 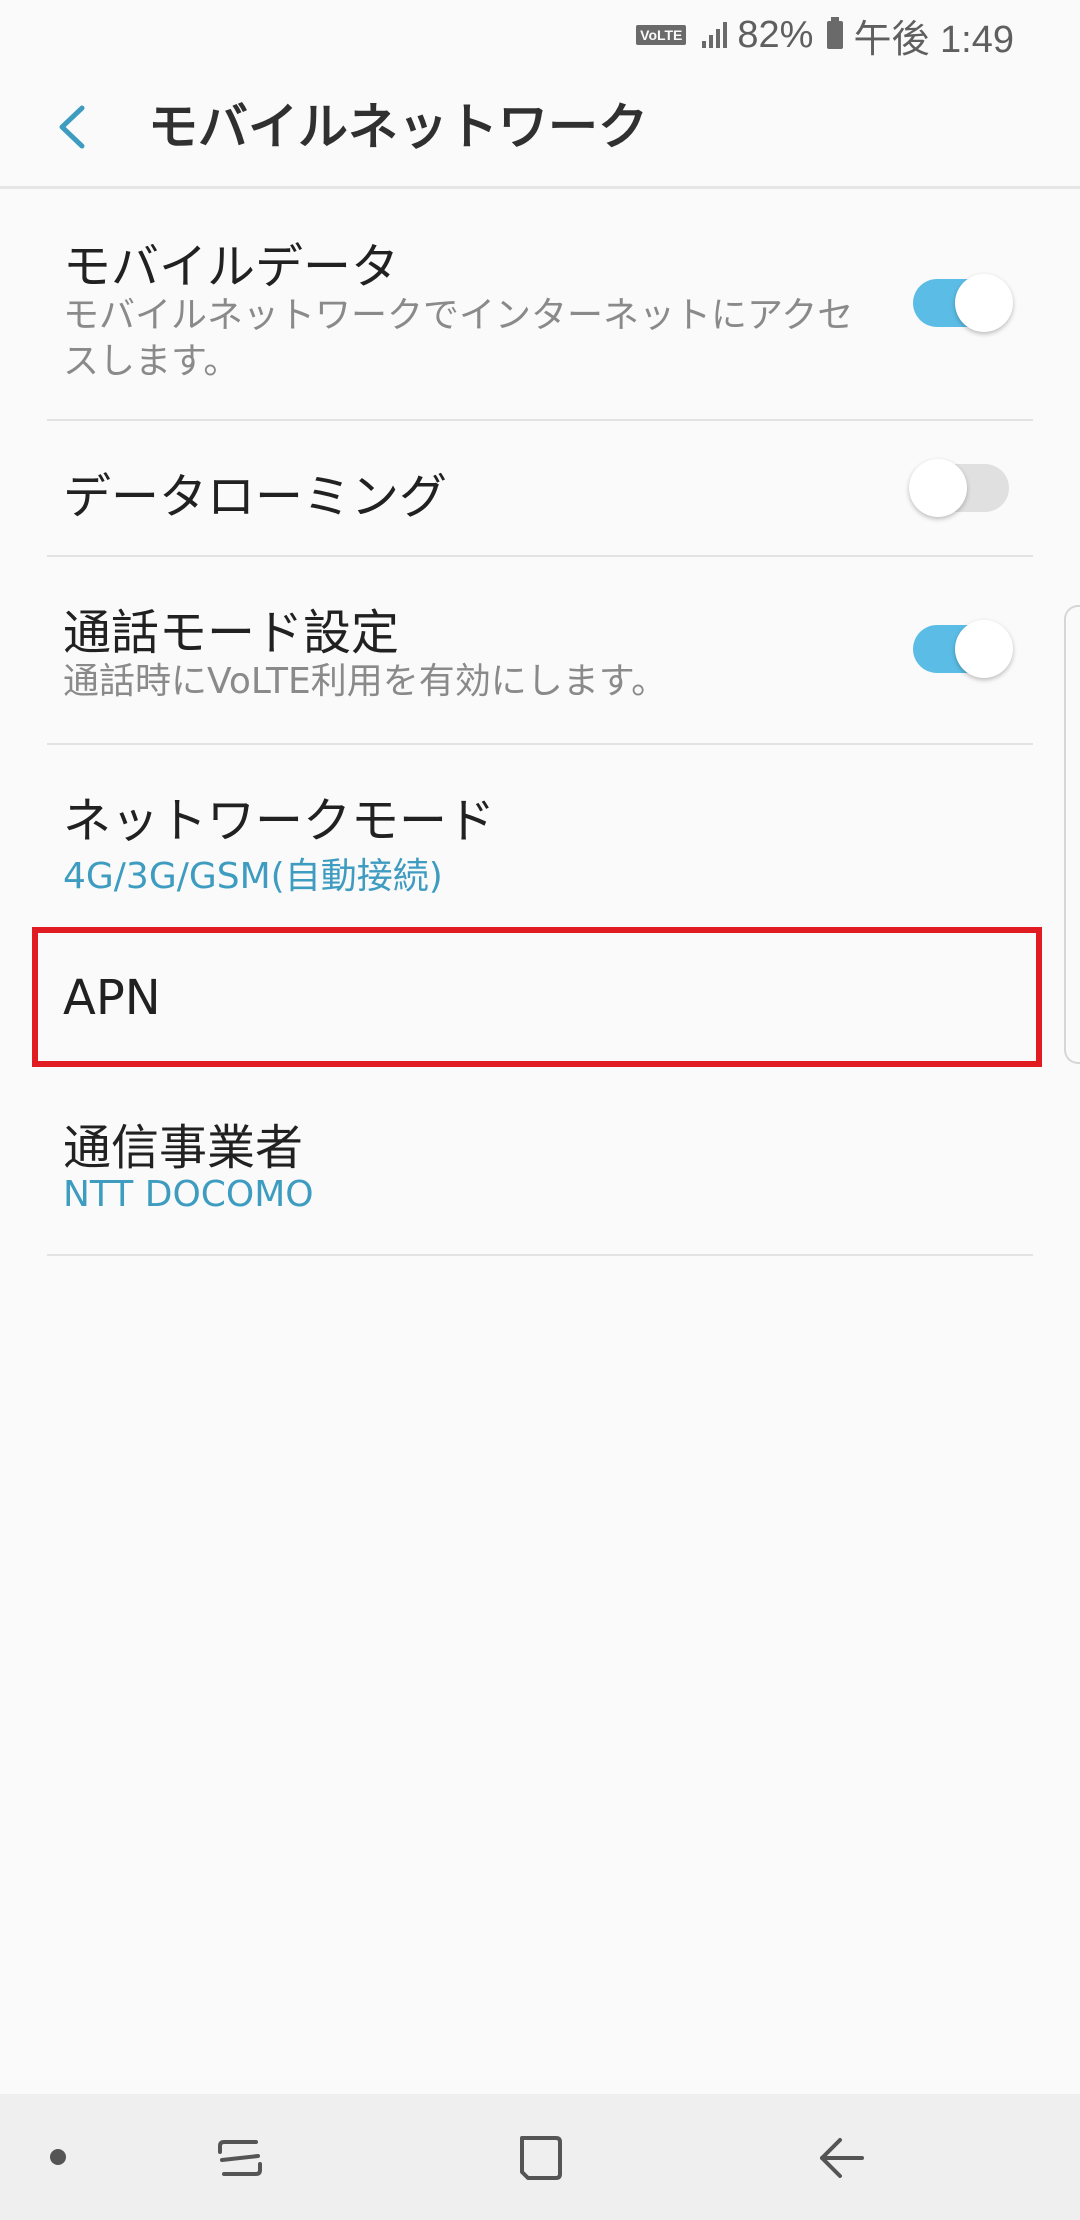 I want to click on setting-value: 4G/3G/GSM(自動接続), so click(x=253, y=876).